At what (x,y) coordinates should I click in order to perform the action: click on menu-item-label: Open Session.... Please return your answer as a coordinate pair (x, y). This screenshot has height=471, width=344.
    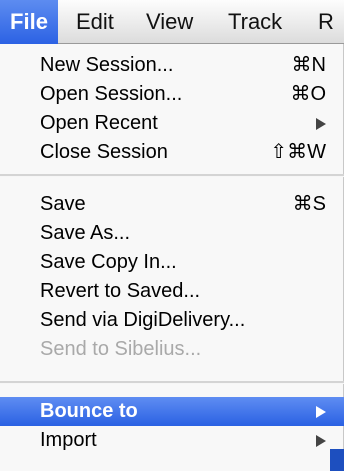
    Looking at the image, I should click on (111, 94).